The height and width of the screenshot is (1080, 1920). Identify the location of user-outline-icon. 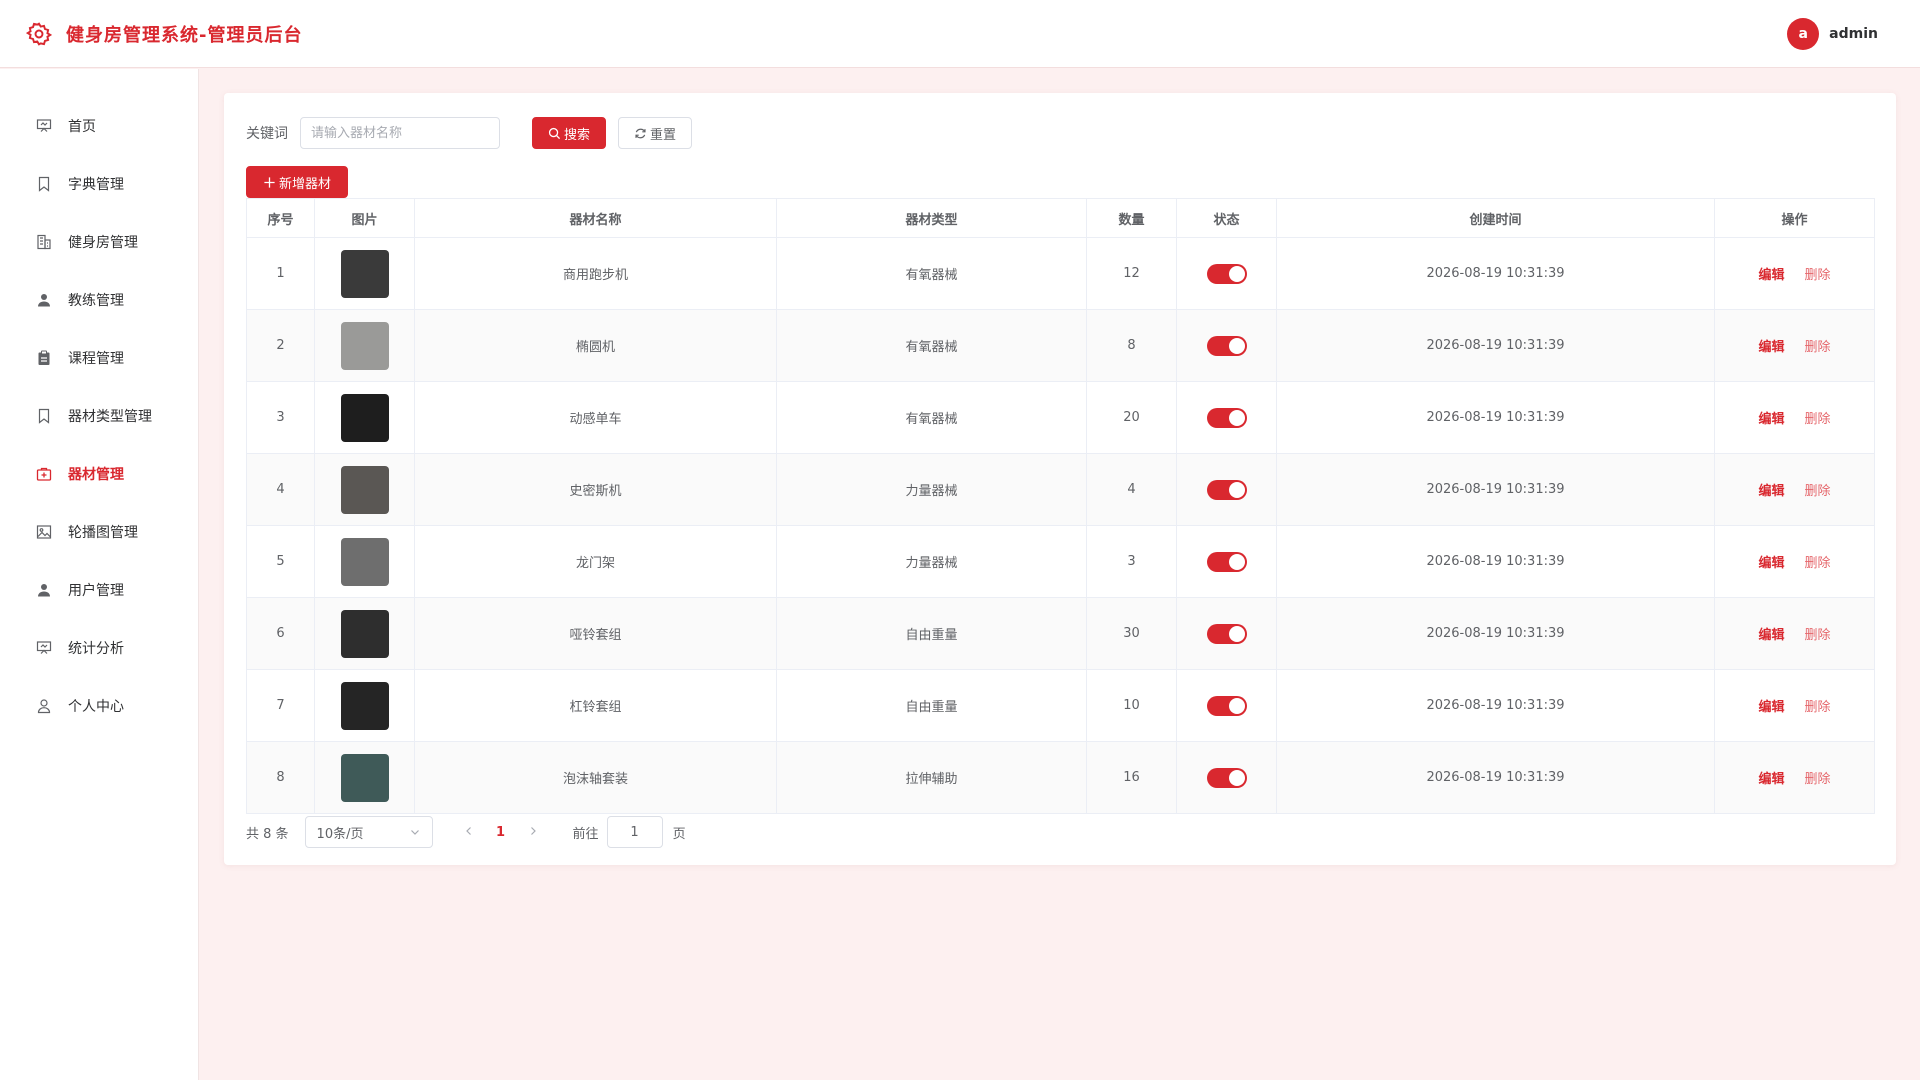
(44, 706).